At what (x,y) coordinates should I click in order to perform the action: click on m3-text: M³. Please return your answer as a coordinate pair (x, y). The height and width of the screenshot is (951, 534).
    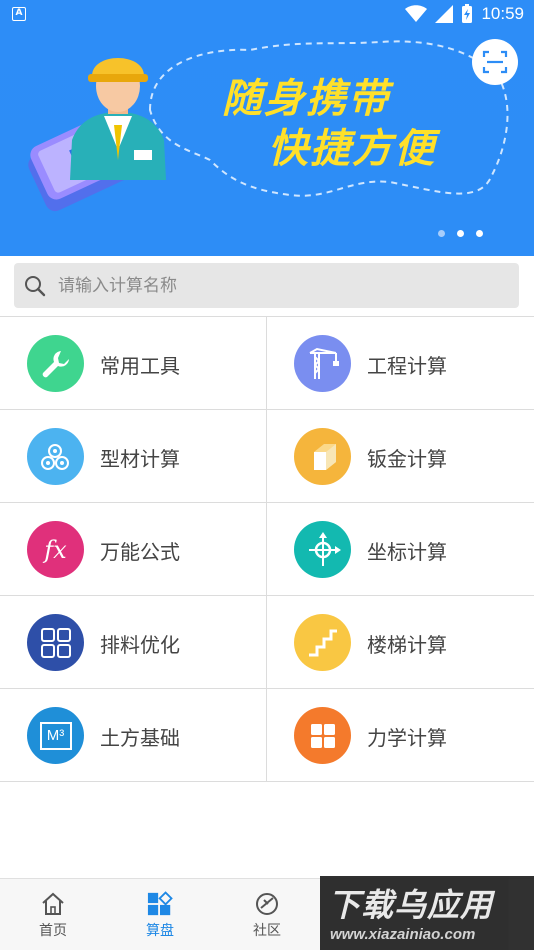
    Looking at the image, I should click on (55, 735).